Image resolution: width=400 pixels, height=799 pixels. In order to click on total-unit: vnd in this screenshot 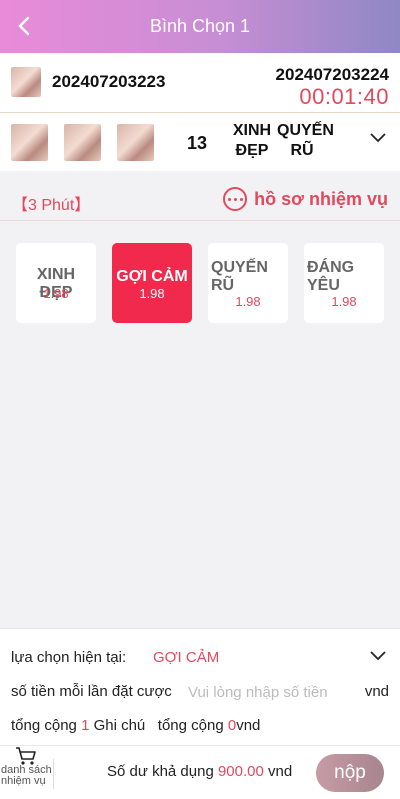, I will do `click(248, 725)`.